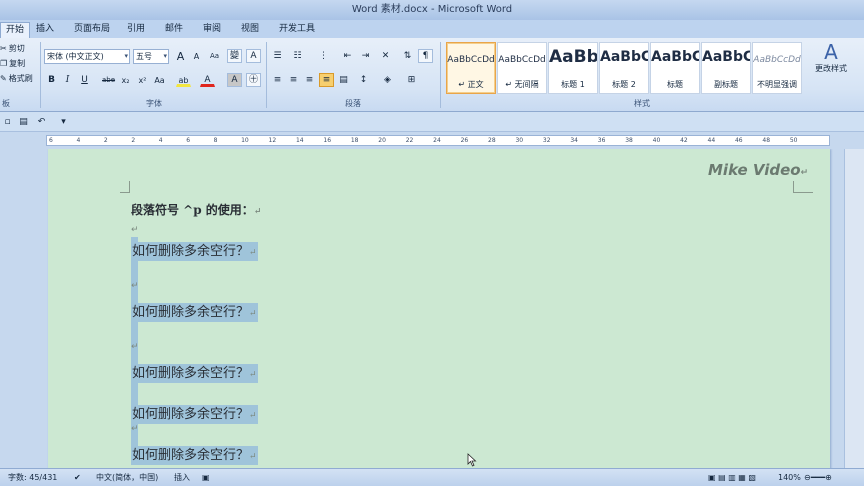  What do you see at coordinates (387, 80) in the screenshot?
I see `shading-button: ◈` at bounding box center [387, 80].